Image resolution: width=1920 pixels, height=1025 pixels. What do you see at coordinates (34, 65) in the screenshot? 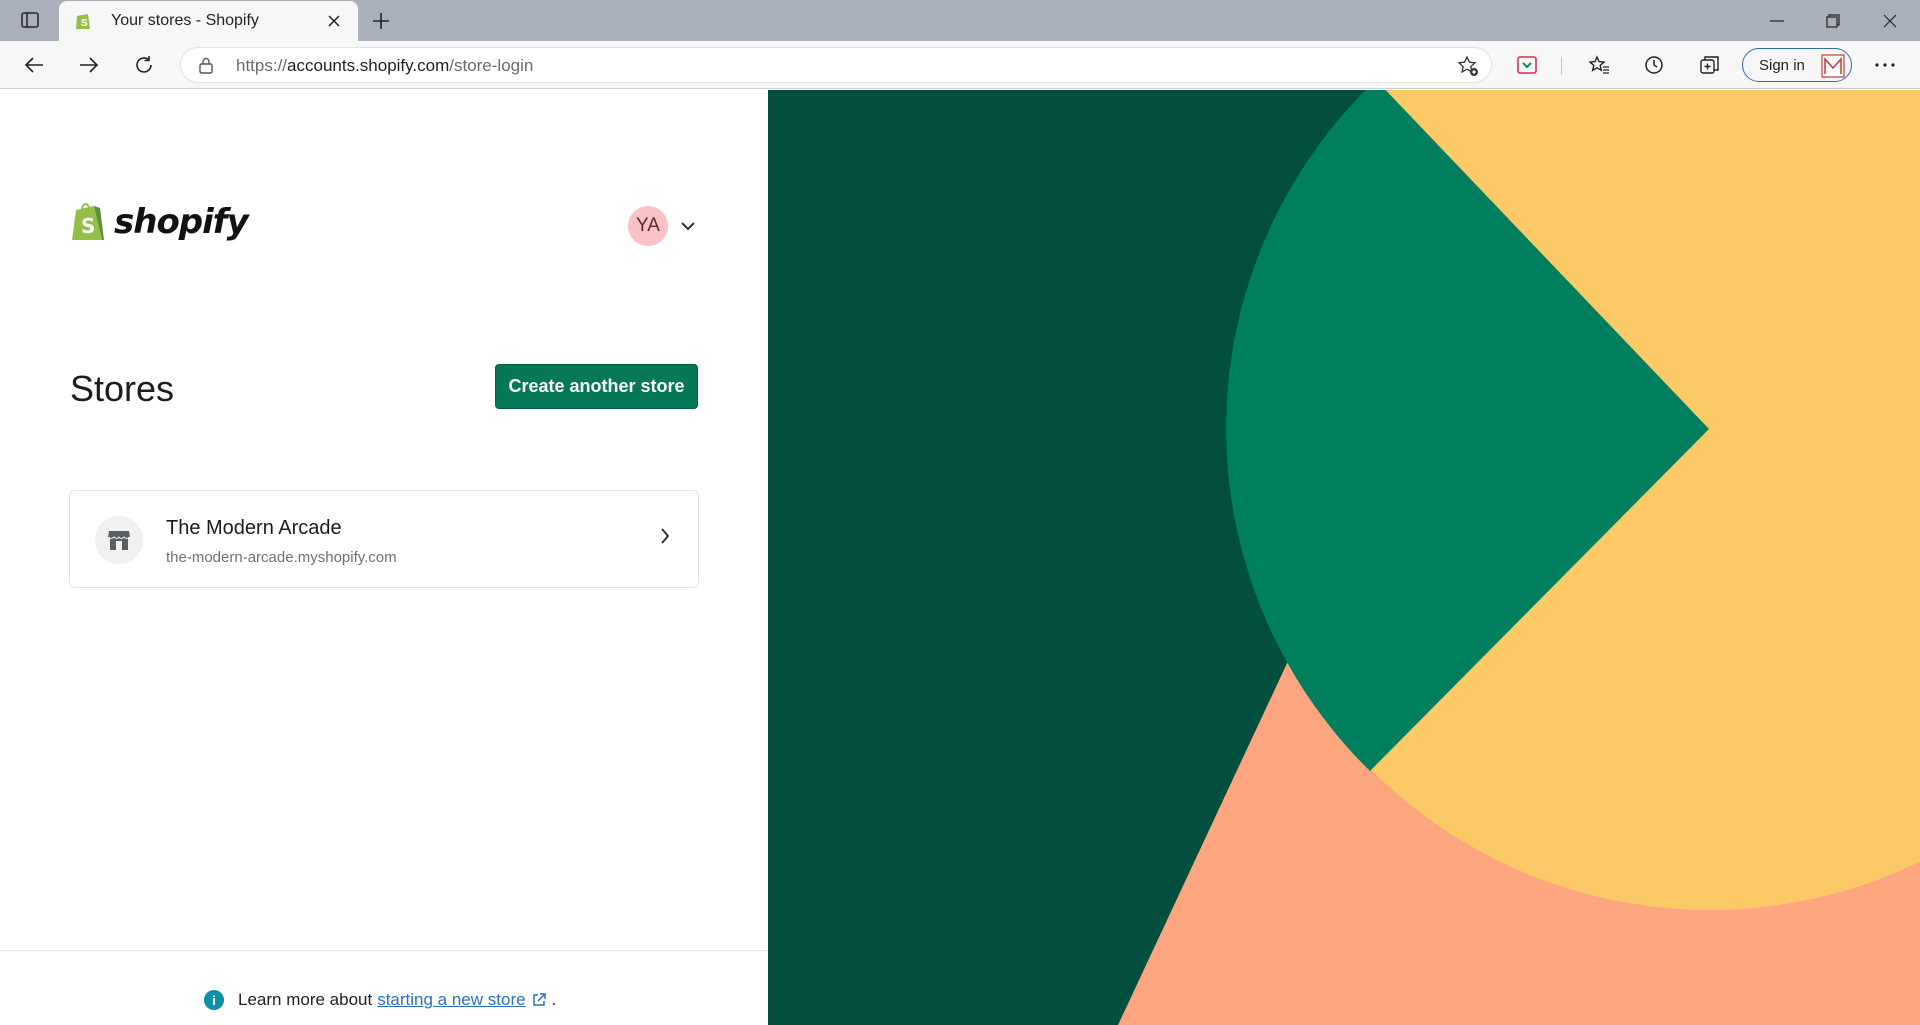
I see `back-icon` at bounding box center [34, 65].